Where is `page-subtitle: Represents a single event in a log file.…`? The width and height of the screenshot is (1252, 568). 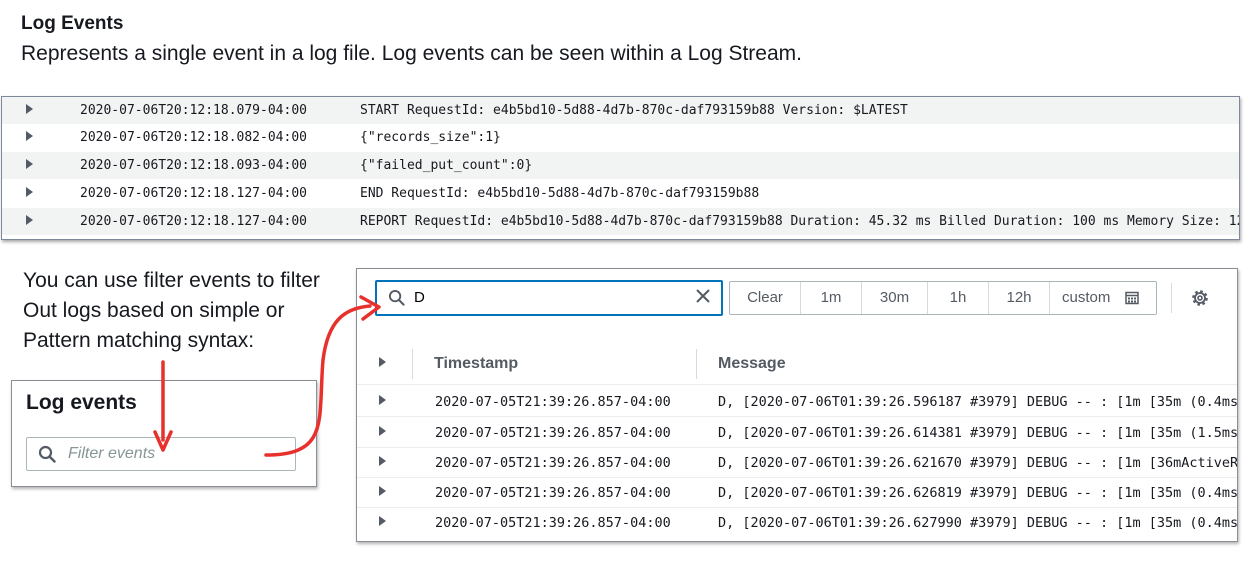 page-subtitle: Represents a single event in a log file.… is located at coordinates (411, 53).